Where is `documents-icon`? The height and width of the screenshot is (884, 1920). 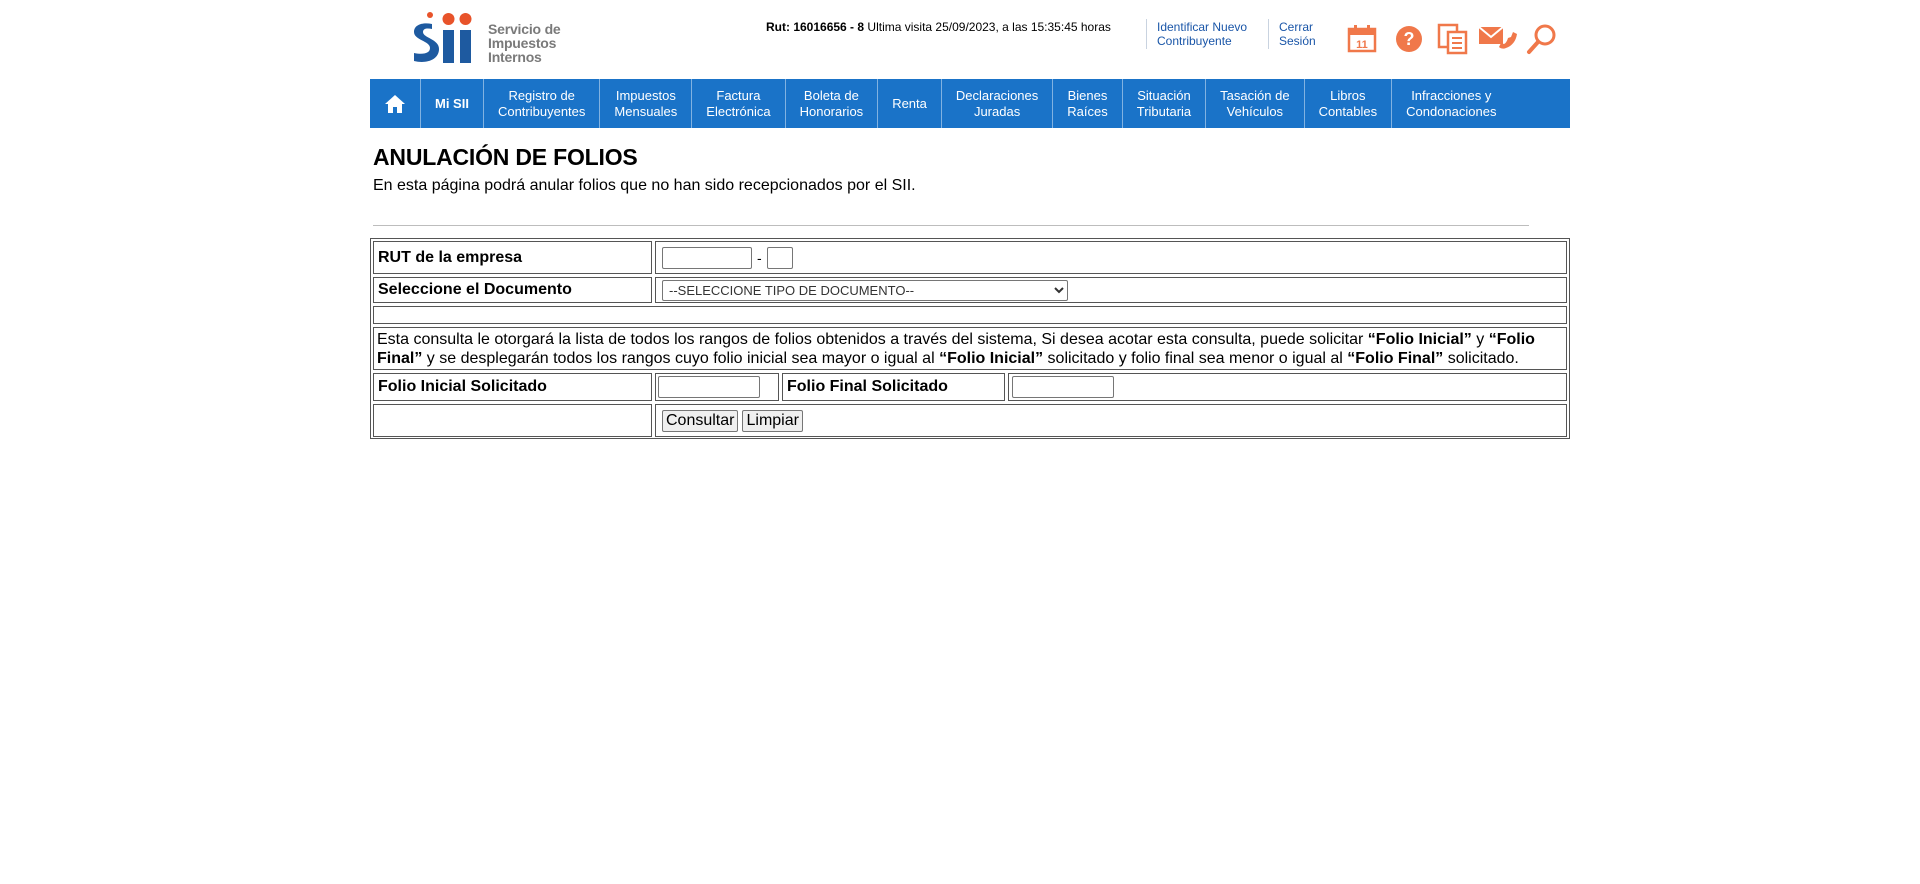 documents-icon is located at coordinates (1453, 39).